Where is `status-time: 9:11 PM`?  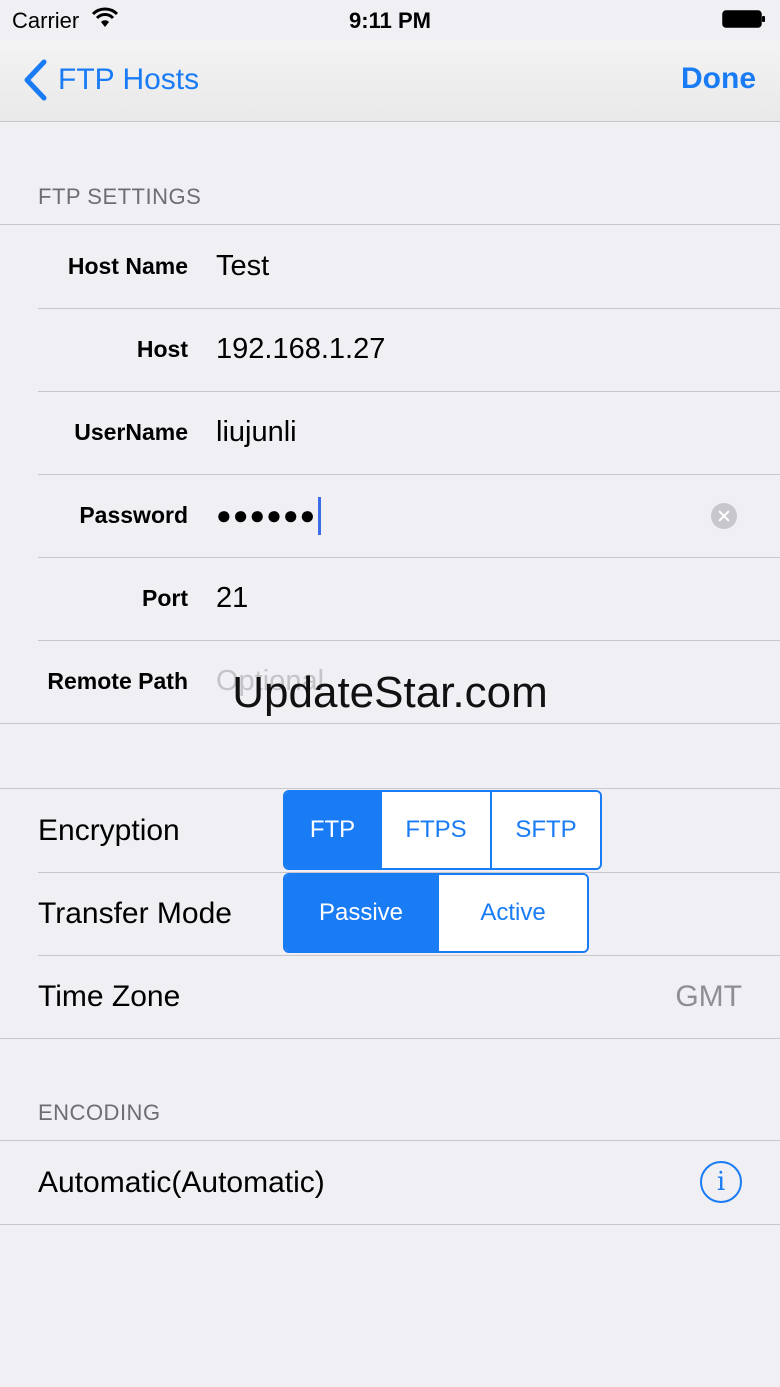 status-time: 9:11 PM is located at coordinates (390, 20).